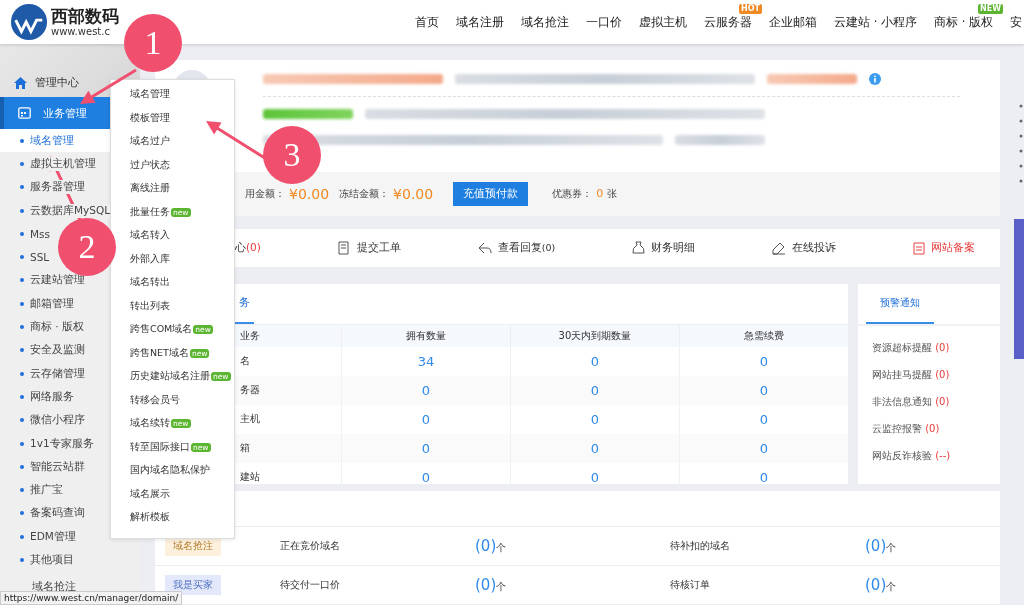 This screenshot has width=1024, height=605. I want to click on table-cell: 务器, so click(250, 390).